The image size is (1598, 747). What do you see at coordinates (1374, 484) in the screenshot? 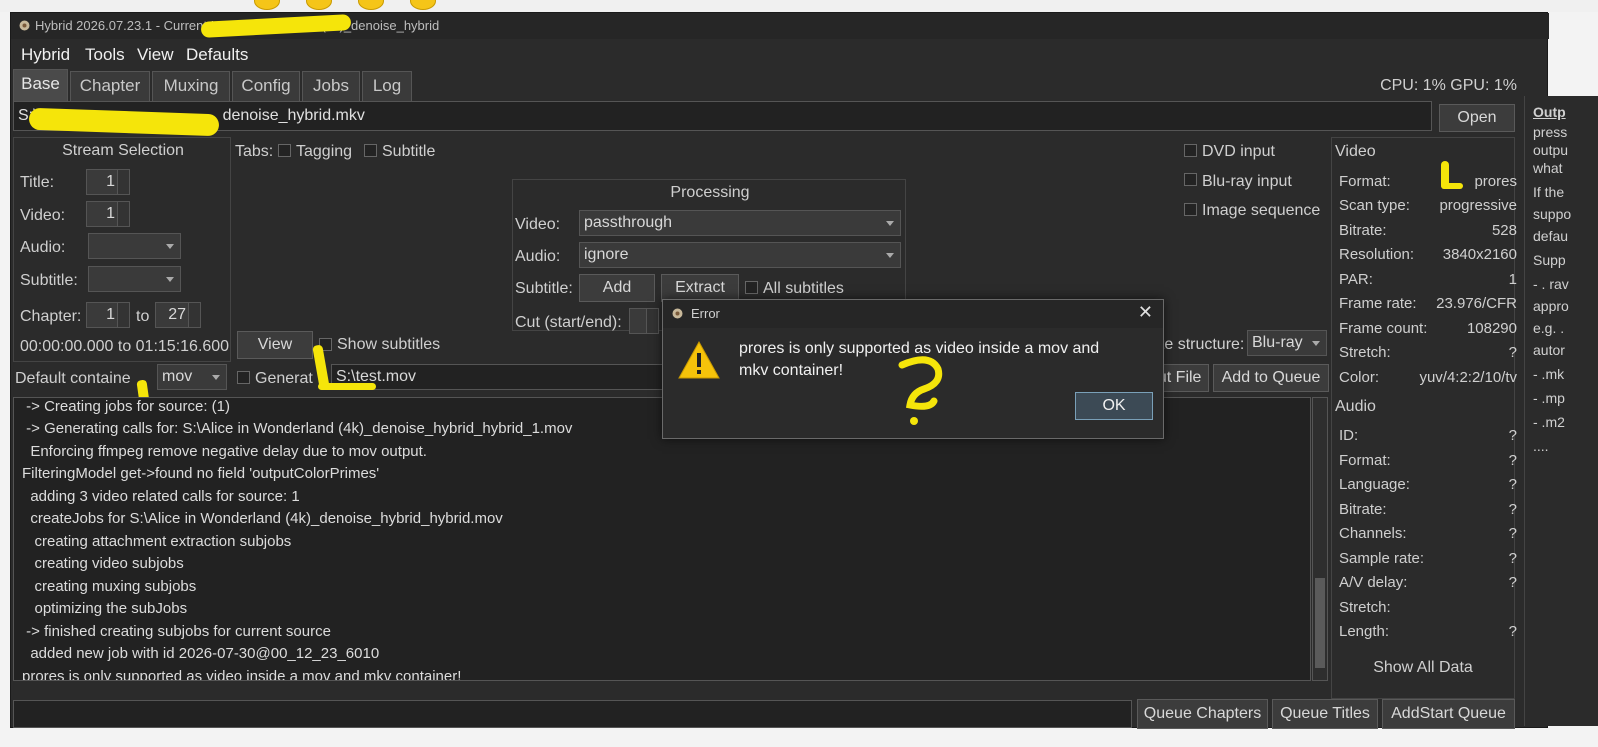
I see `audio-info-label: Language:` at bounding box center [1374, 484].